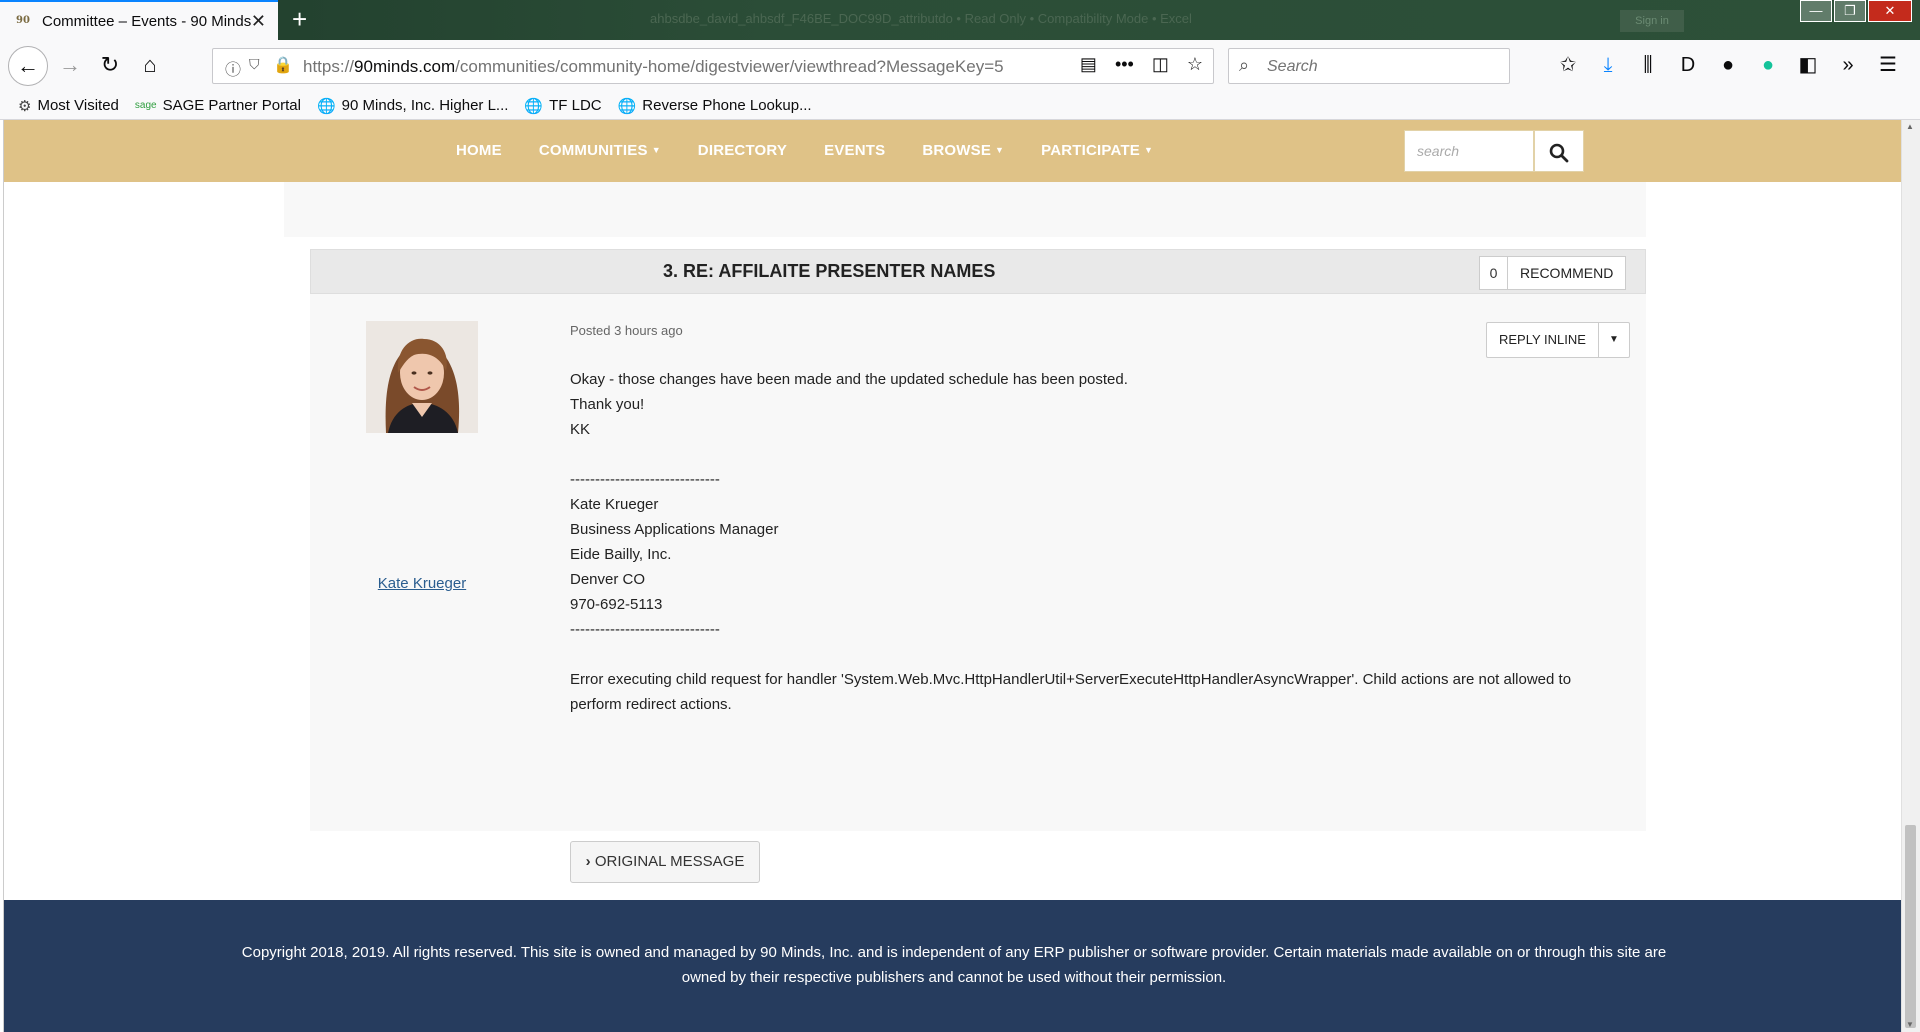  Describe the element at coordinates (1195, 64) in the screenshot. I see `bookmark-star-icon: ☆` at that location.